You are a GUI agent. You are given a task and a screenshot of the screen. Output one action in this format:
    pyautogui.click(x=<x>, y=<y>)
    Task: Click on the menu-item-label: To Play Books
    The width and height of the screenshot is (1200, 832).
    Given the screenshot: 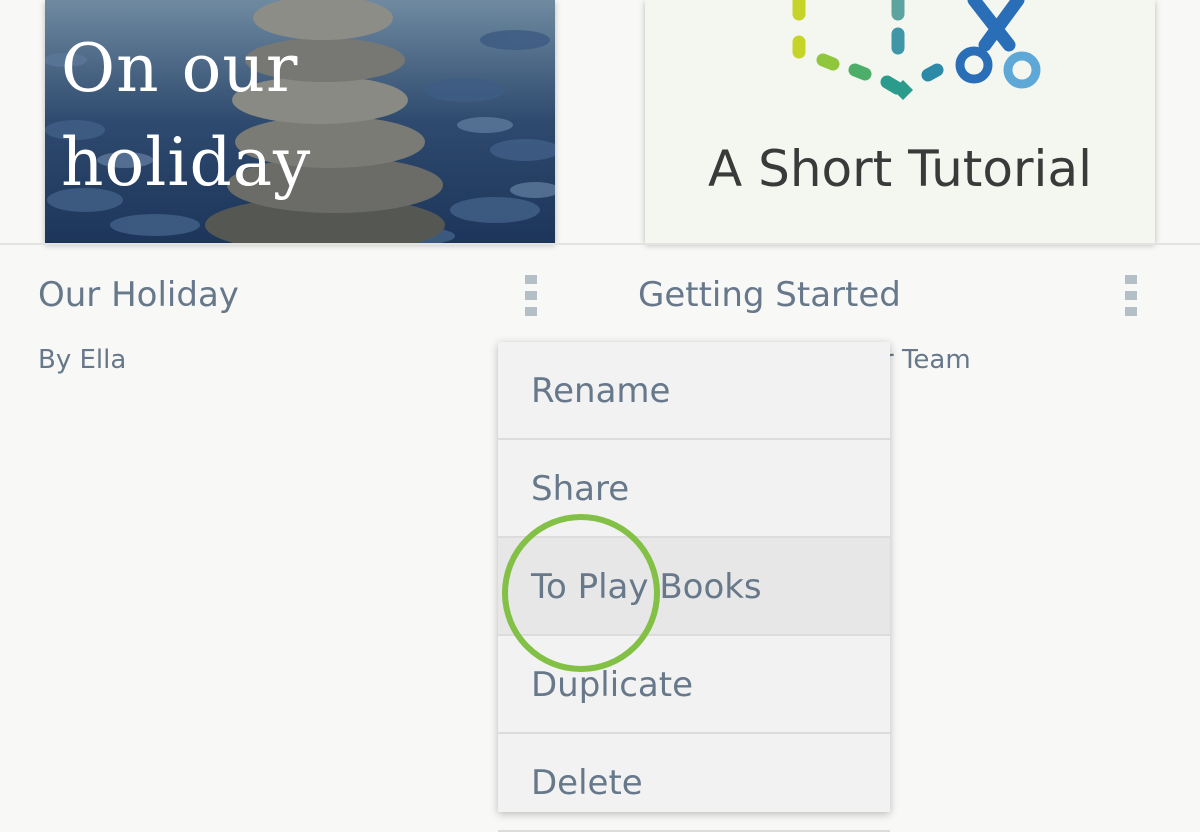 What is the action you would take?
    pyautogui.click(x=646, y=587)
    